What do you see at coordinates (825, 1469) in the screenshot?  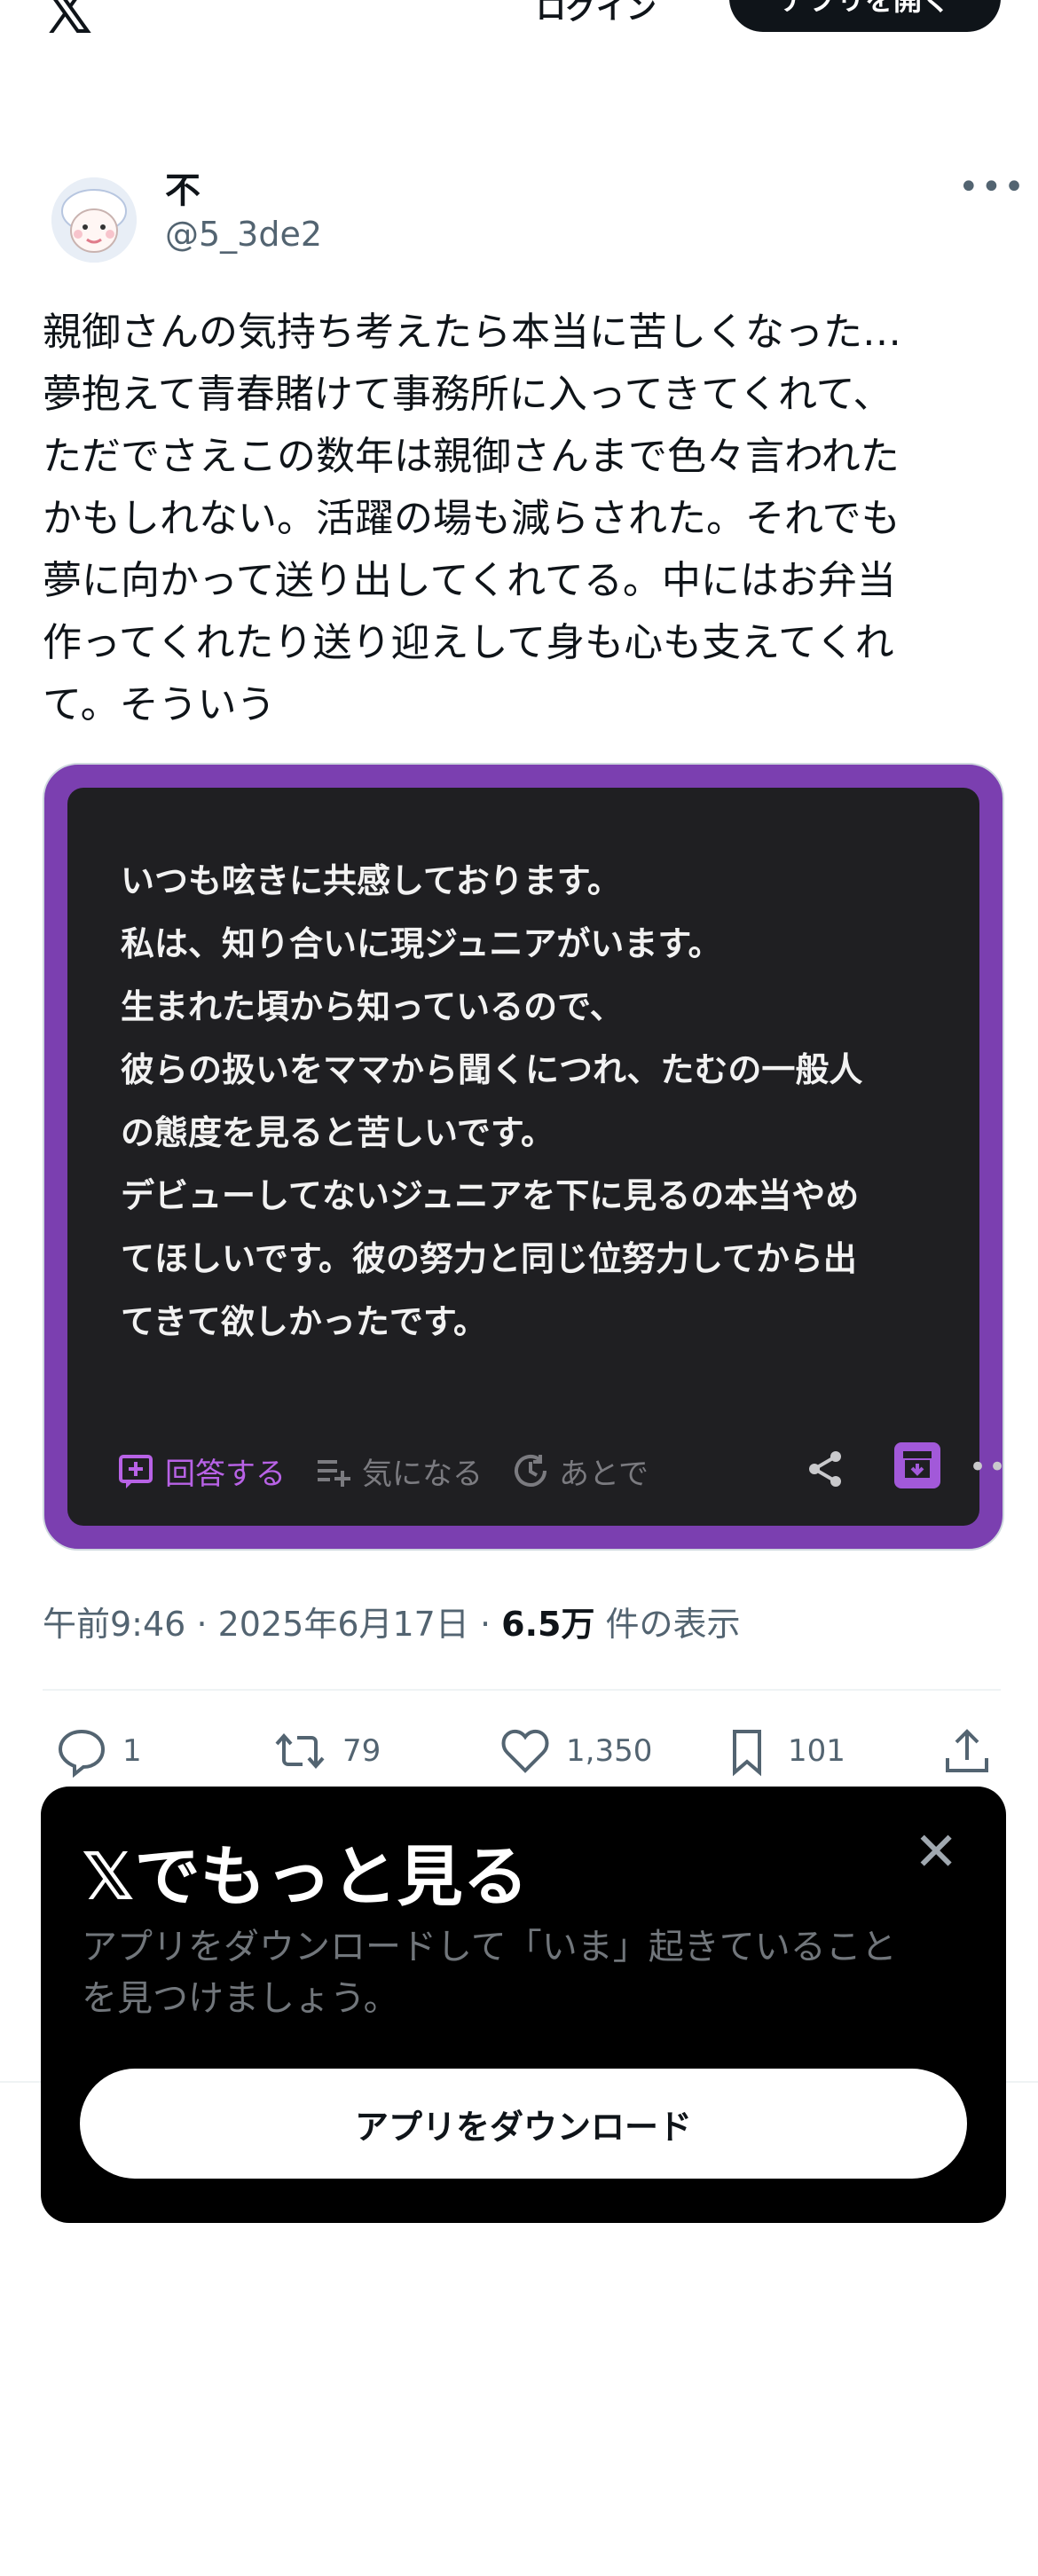 I see `share-icon` at bounding box center [825, 1469].